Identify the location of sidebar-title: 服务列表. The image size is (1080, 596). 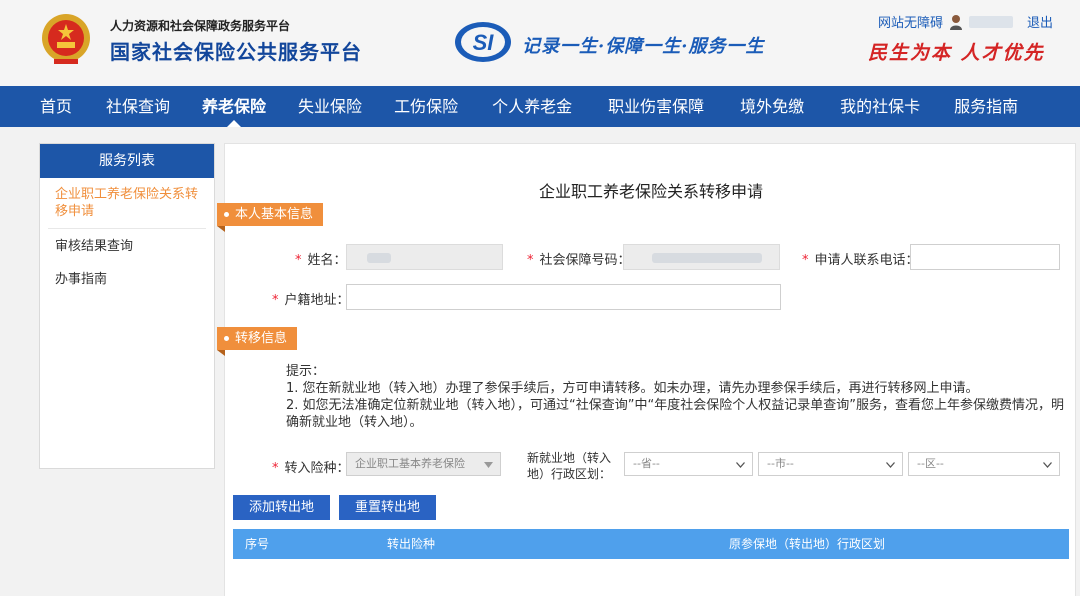
(127, 161).